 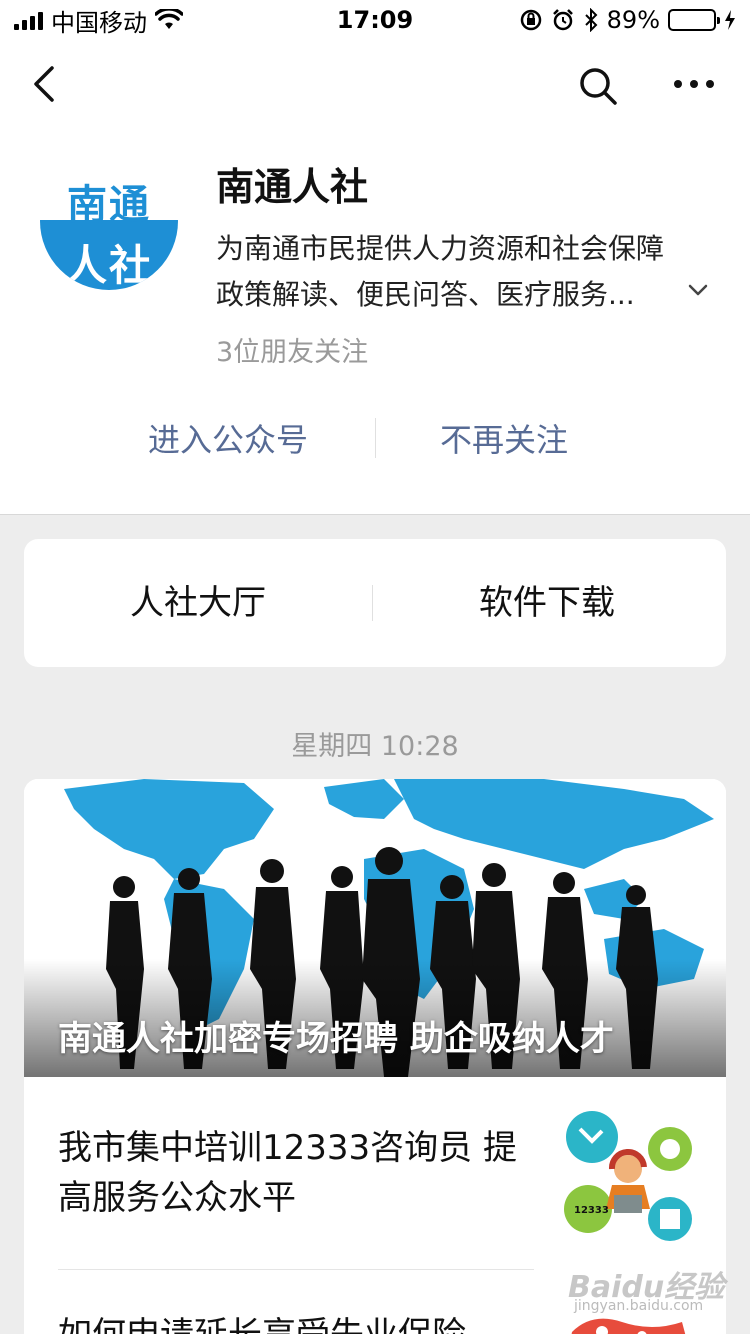 What do you see at coordinates (694, 20) in the screenshot?
I see `battery-icon` at bounding box center [694, 20].